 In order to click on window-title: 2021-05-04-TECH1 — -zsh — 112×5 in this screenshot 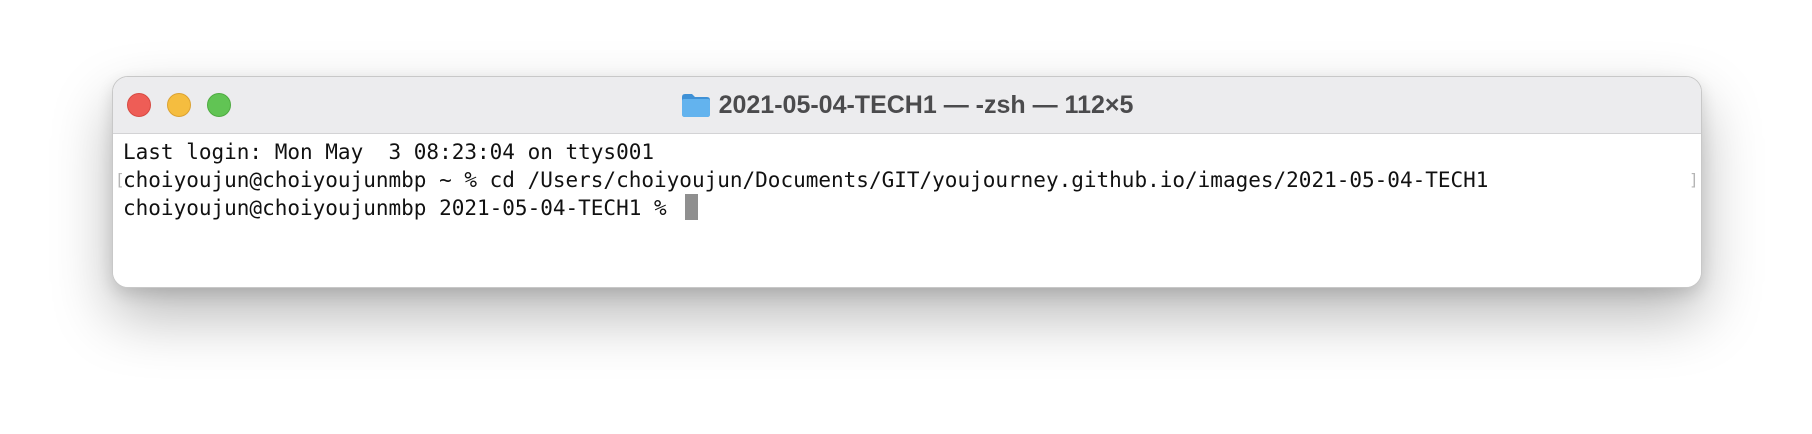, I will do `click(926, 104)`.